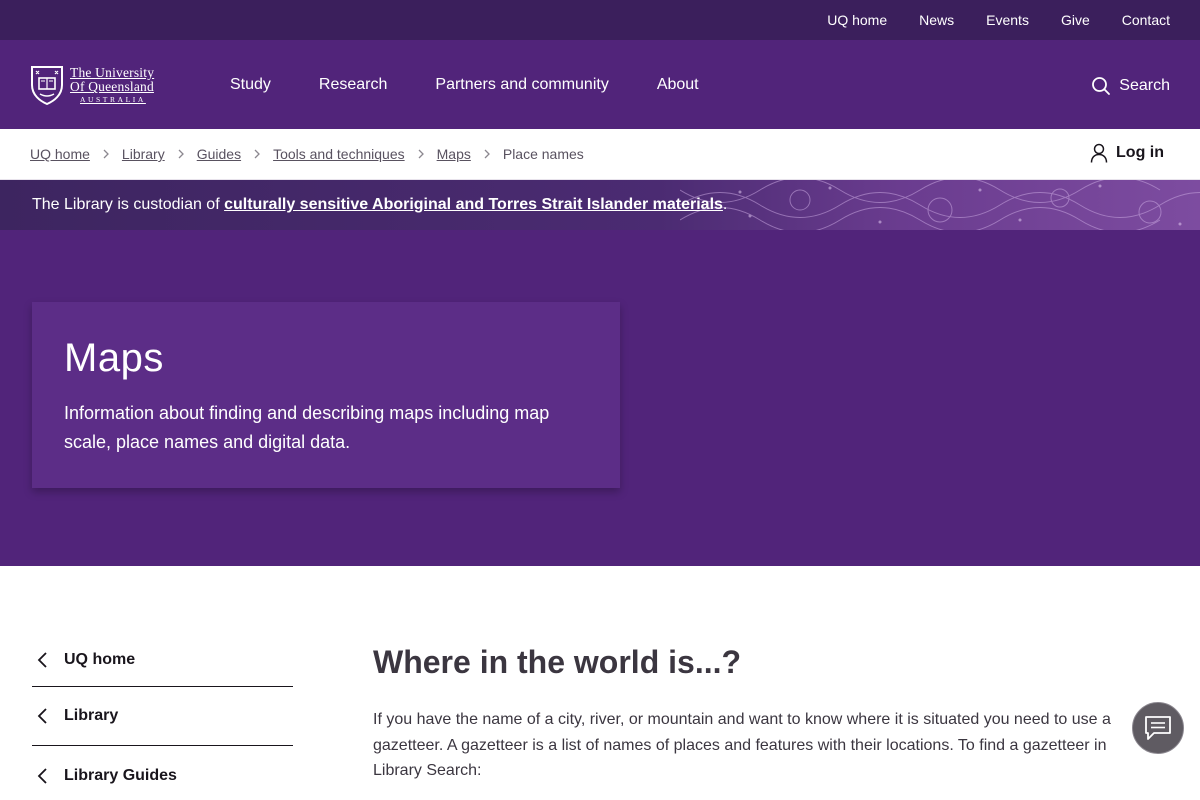 This screenshot has width=1200, height=800. Describe the element at coordinates (725, 204) in the screenshot. I see `acknowledgement-suffix: .` at that location.